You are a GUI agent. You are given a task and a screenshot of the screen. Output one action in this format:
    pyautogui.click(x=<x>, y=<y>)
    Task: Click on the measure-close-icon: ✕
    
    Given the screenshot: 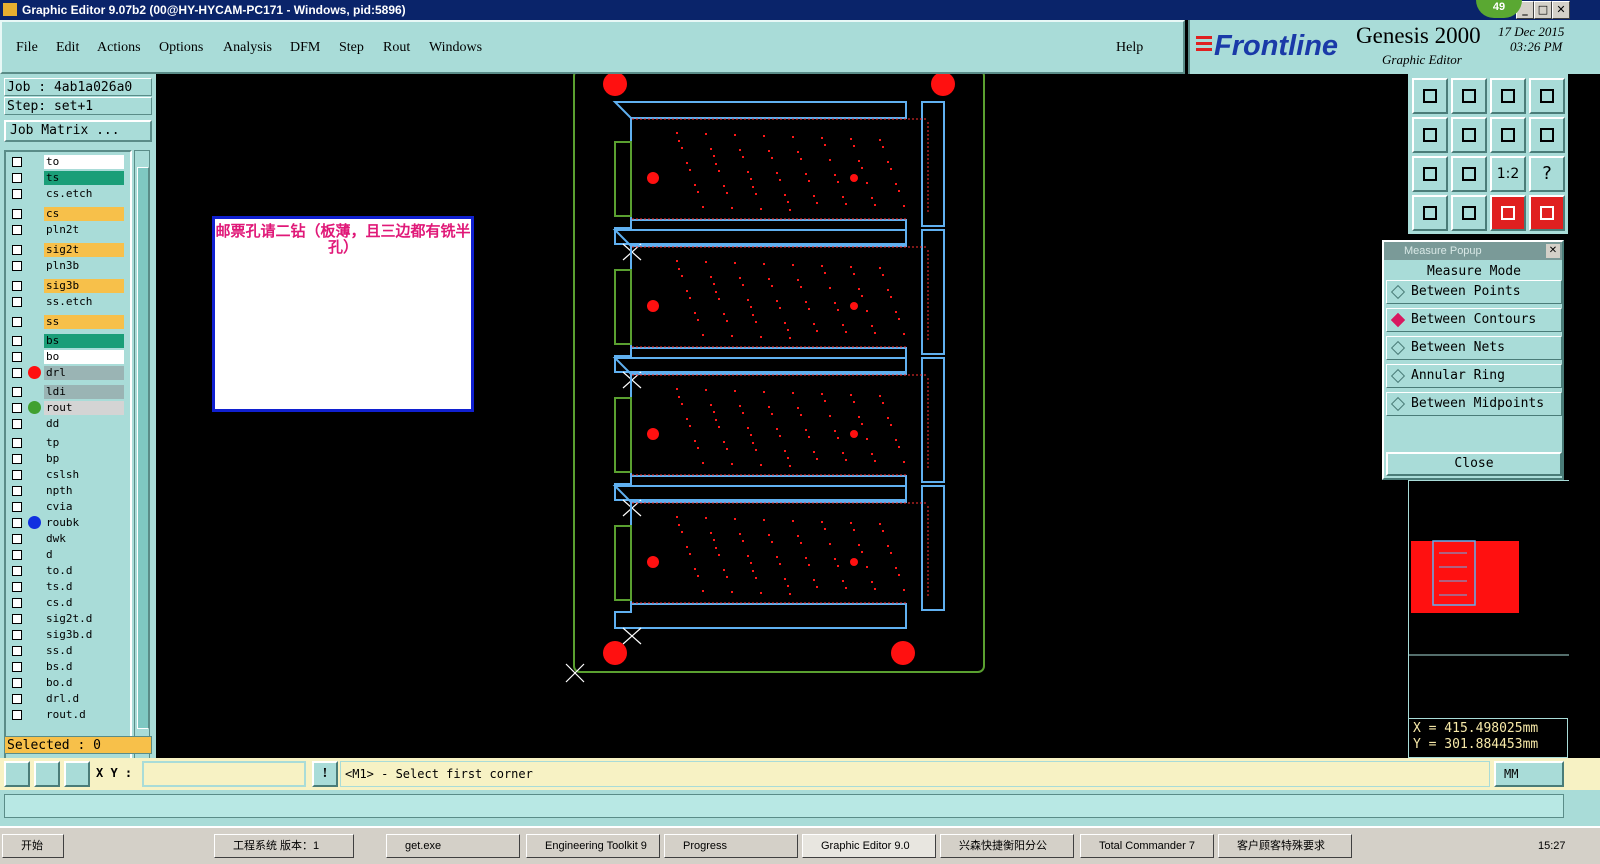 What is the action you would take?
    pyautogui.click(x=1553, y=251)
    